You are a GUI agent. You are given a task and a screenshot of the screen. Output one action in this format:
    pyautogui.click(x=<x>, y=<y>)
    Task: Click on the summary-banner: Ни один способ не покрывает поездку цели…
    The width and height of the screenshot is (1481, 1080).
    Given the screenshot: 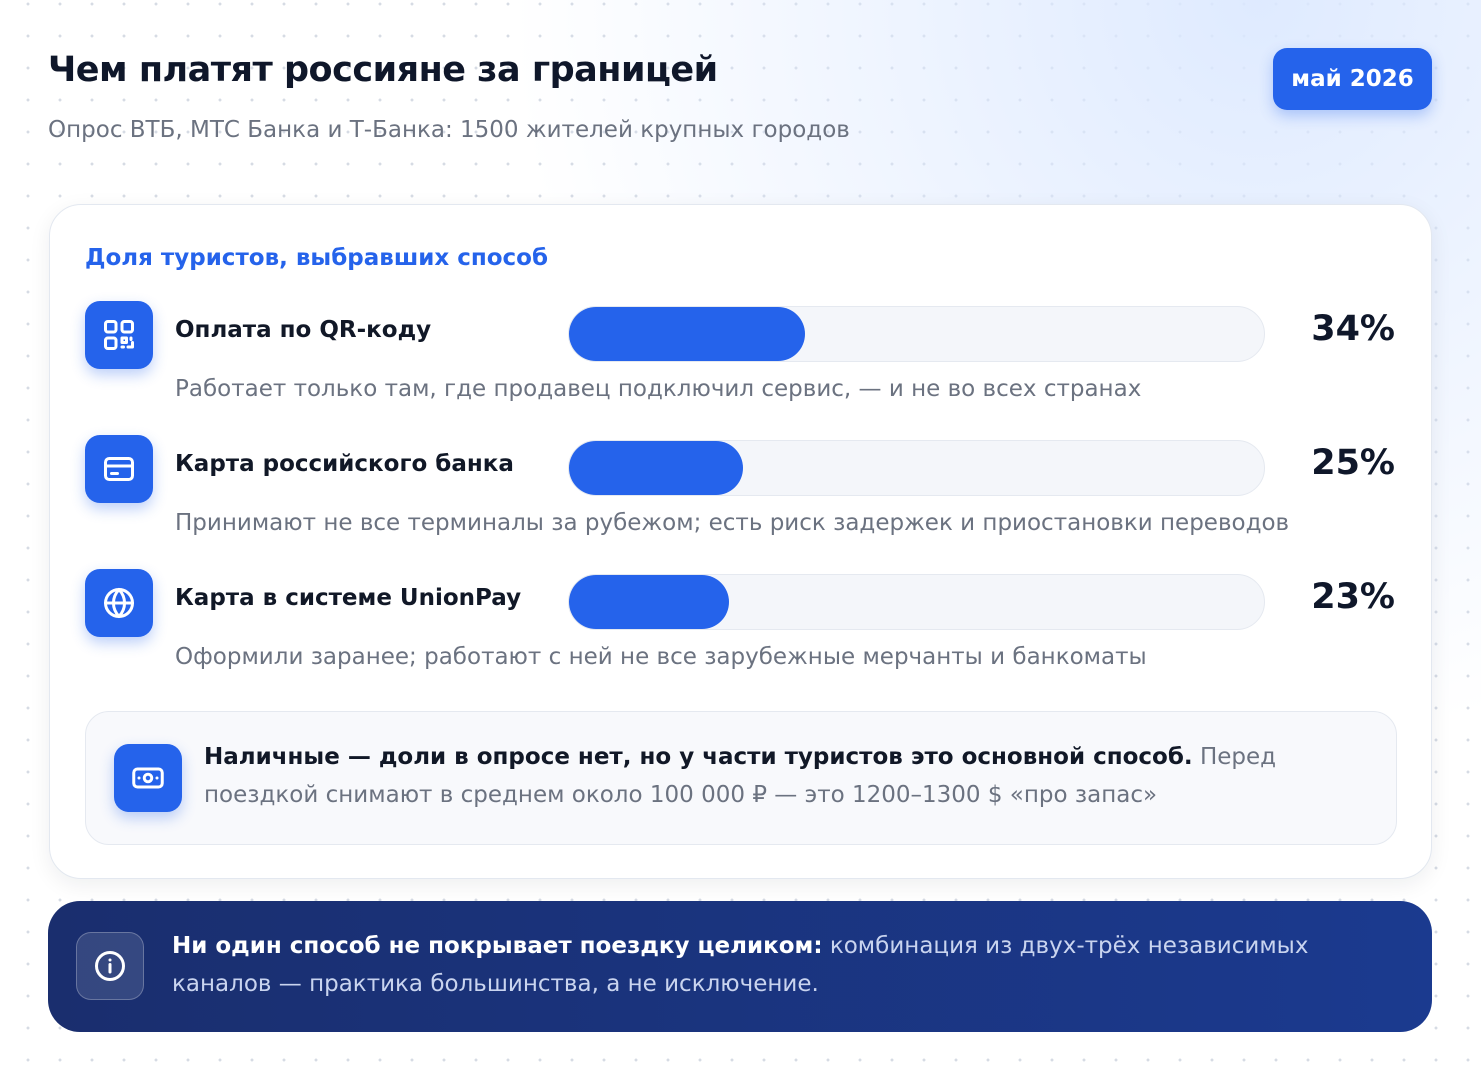 What is the action you would take?
    pyautogui.click(x=740, y=966)
    